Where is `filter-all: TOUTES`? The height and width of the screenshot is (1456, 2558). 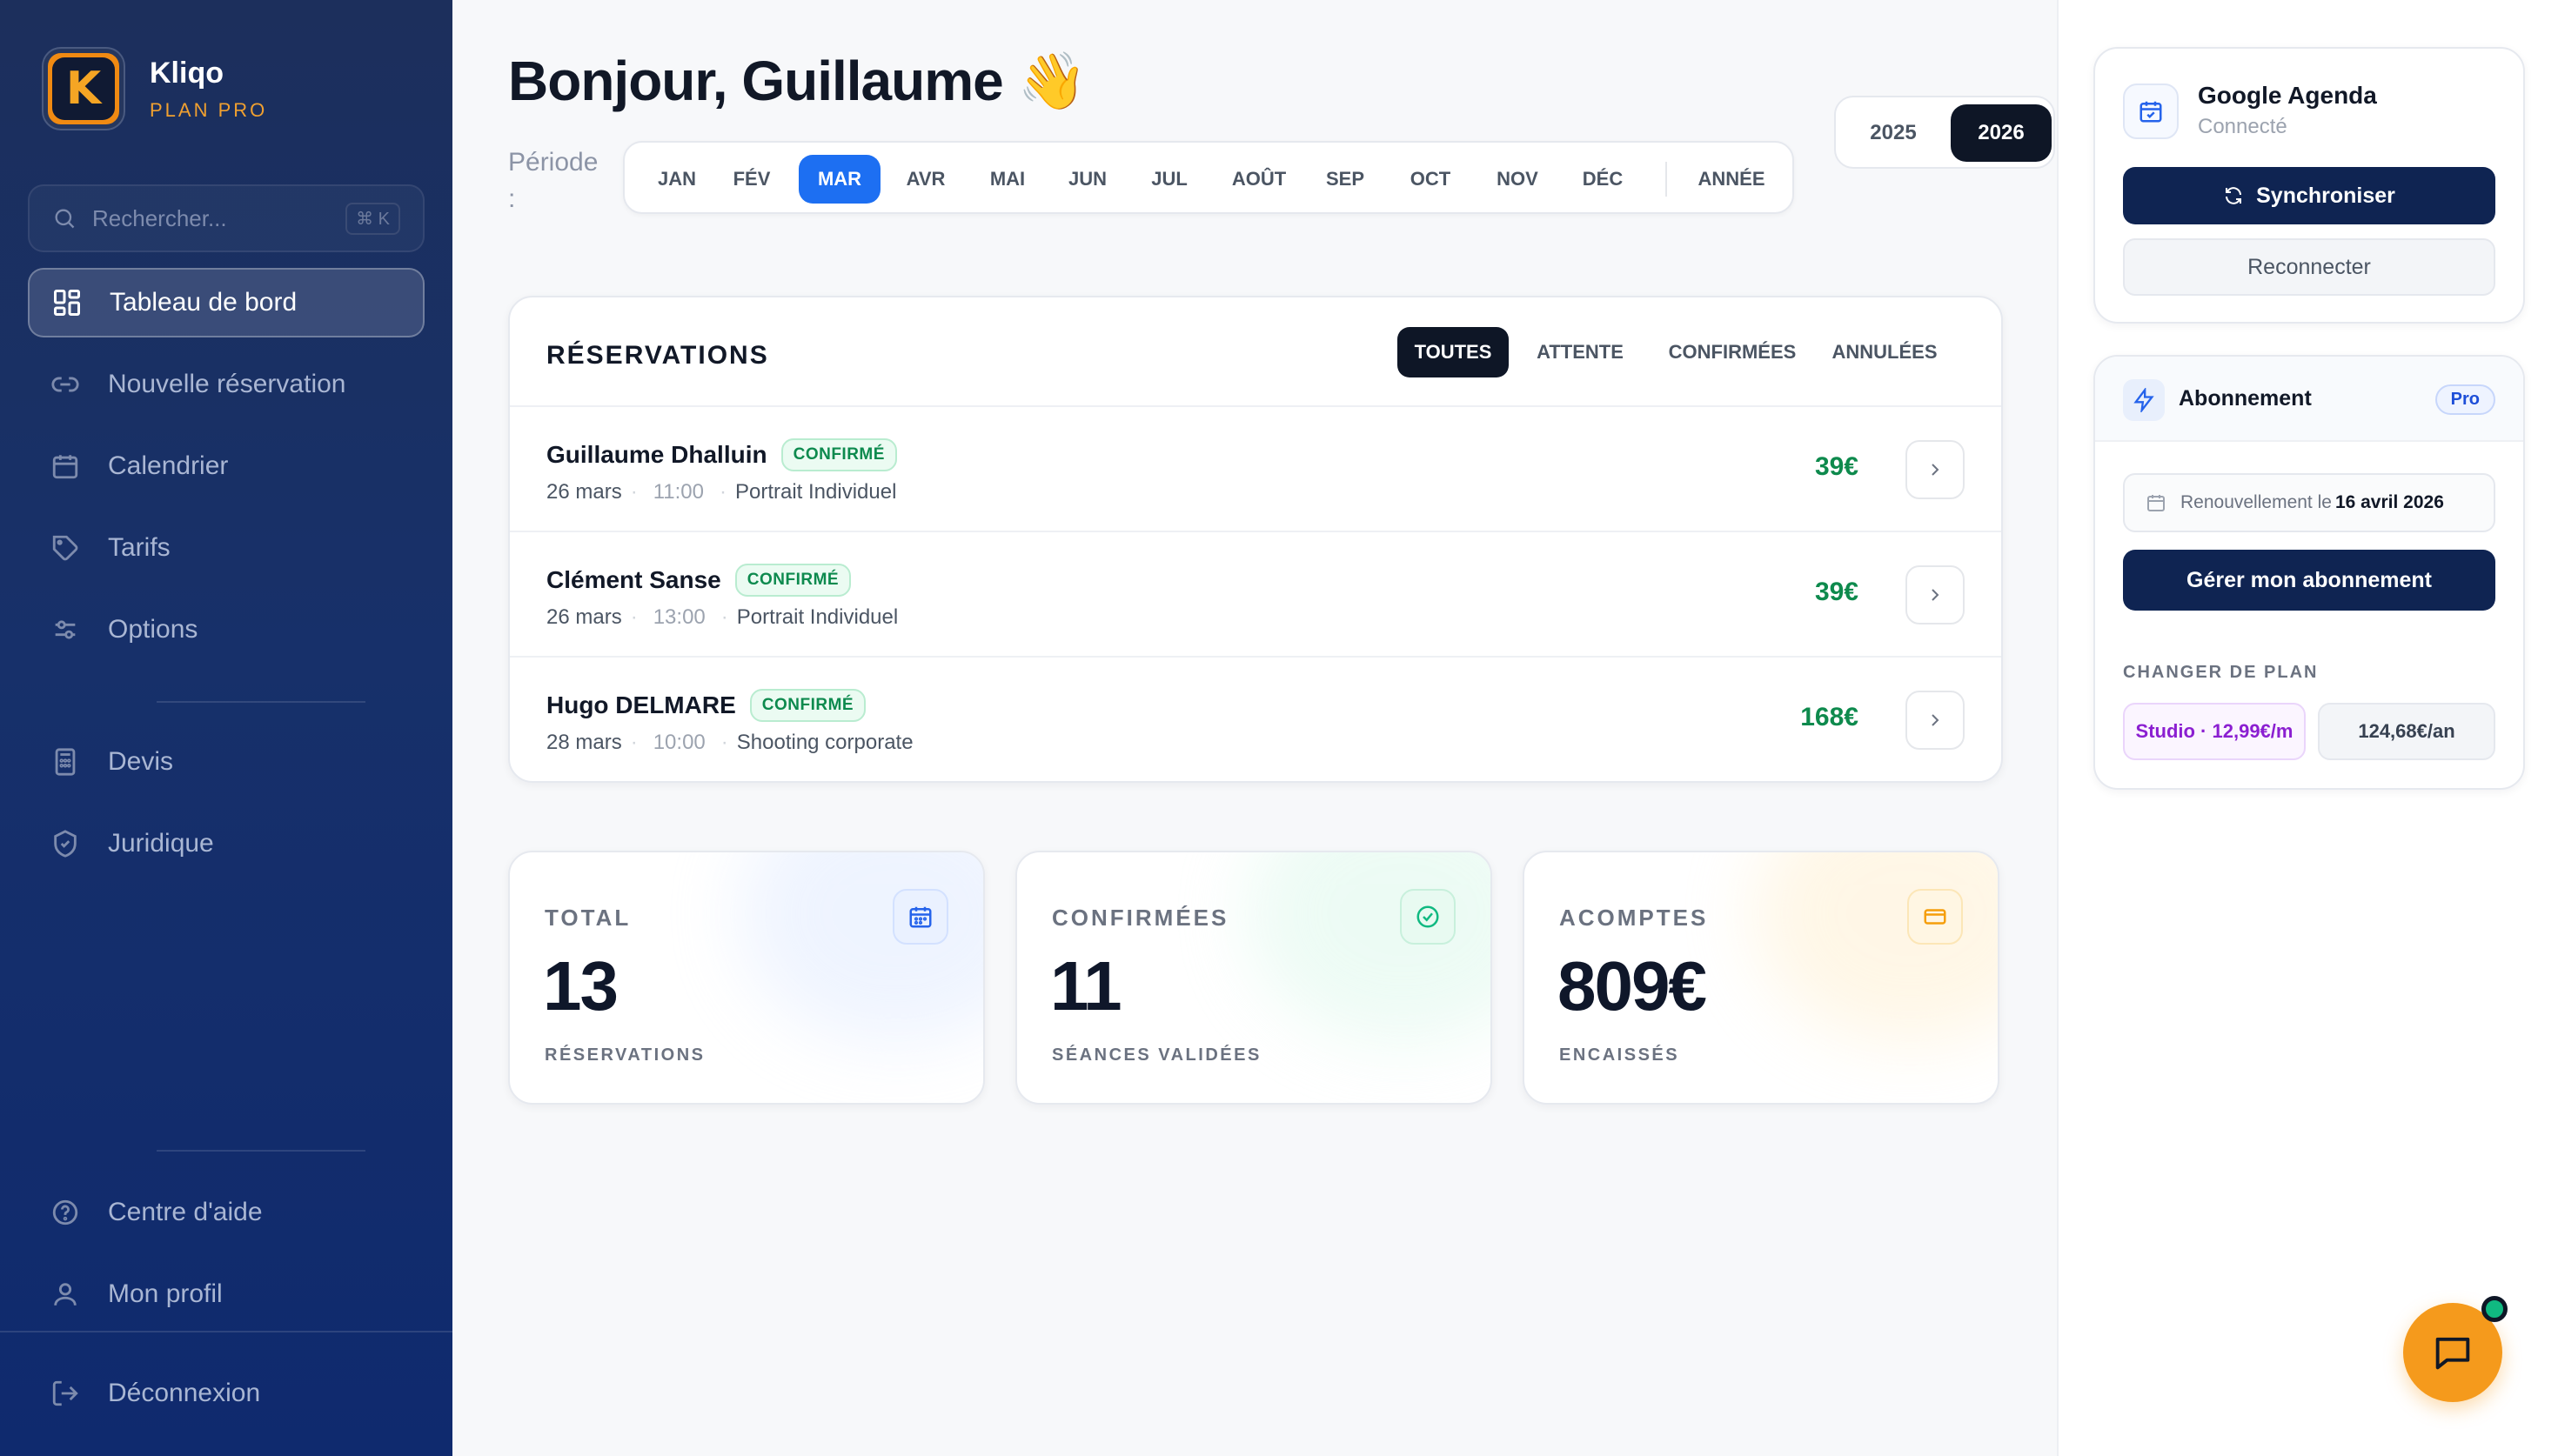 filter-all: TOUTES is located at coordinates (1453, 352).